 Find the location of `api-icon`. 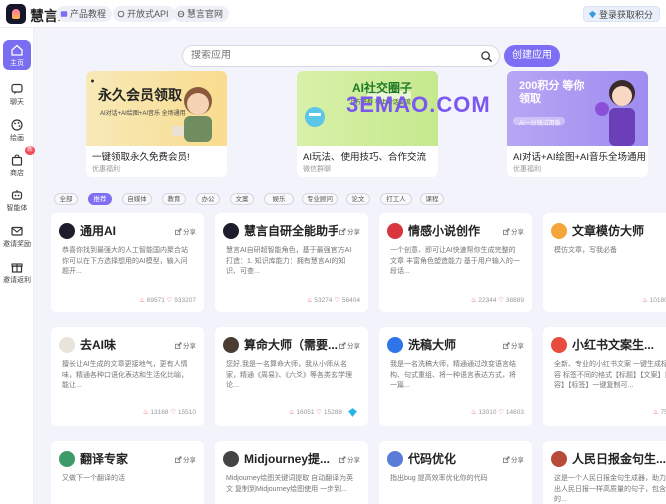

api-icon is located at coordinates (121, 14).